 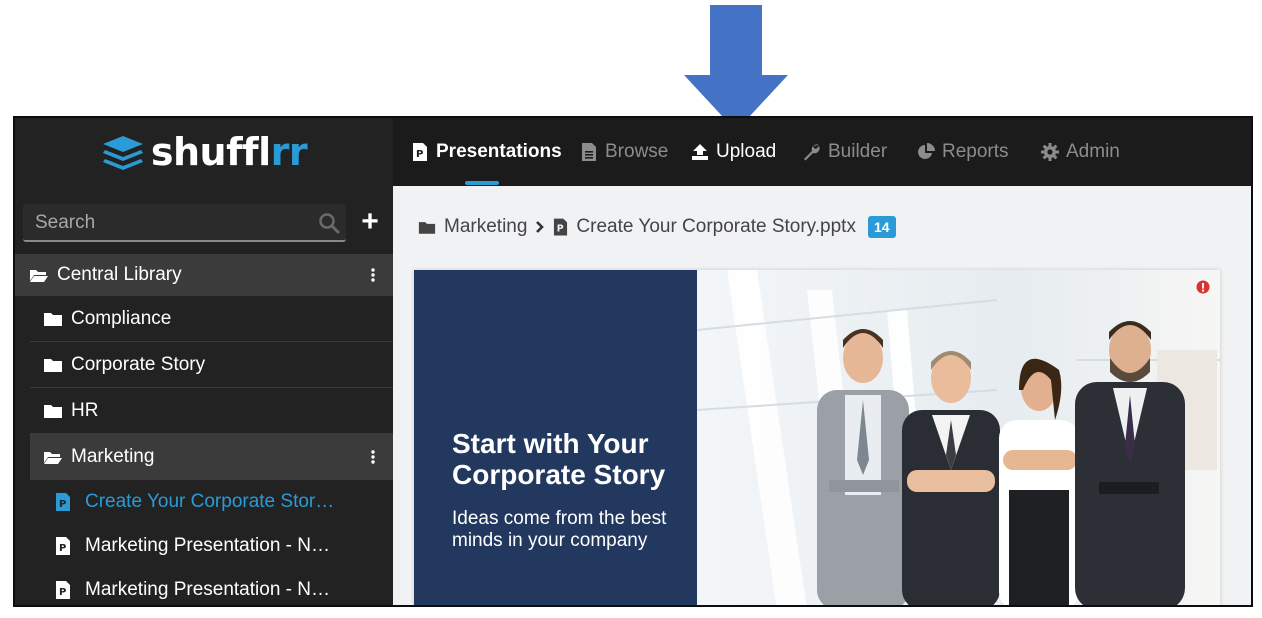 What do you see at coordinates (119, 274) in the screenshot?
I see `tree-item-label: Central Library` at bounding box center [119, 274].